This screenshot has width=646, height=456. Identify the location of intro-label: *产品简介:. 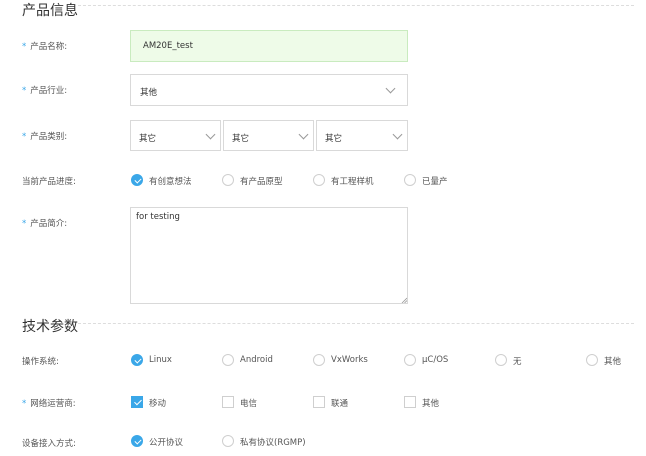
(44, 223).